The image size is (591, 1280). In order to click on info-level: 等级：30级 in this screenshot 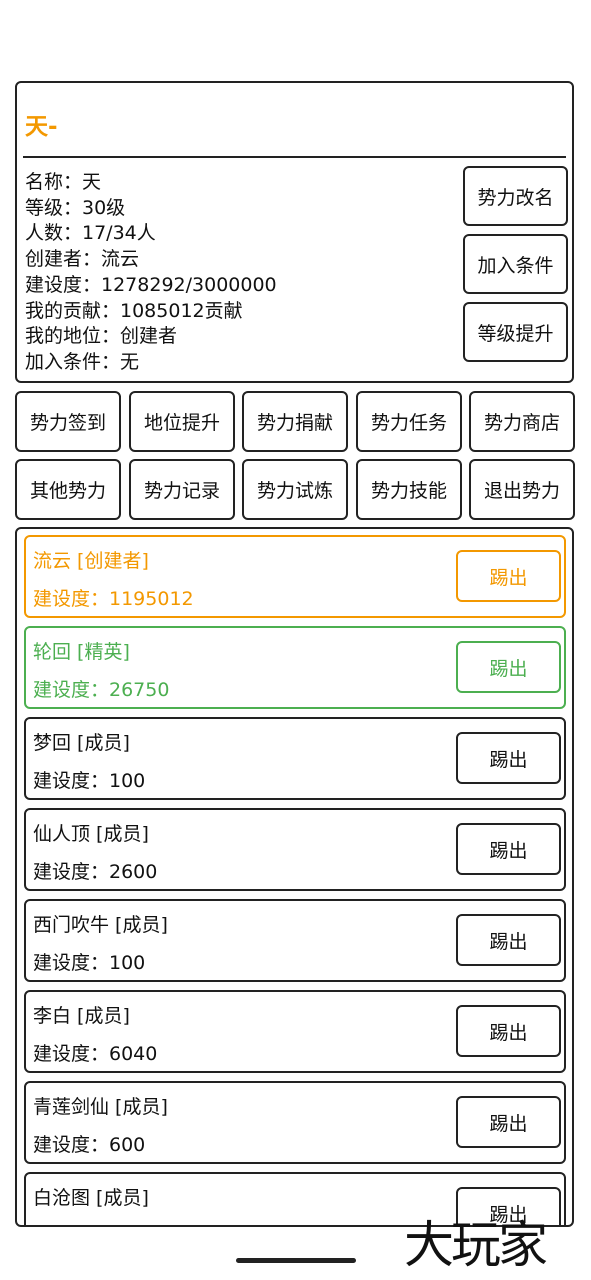, I will do `click(75, 207)`.